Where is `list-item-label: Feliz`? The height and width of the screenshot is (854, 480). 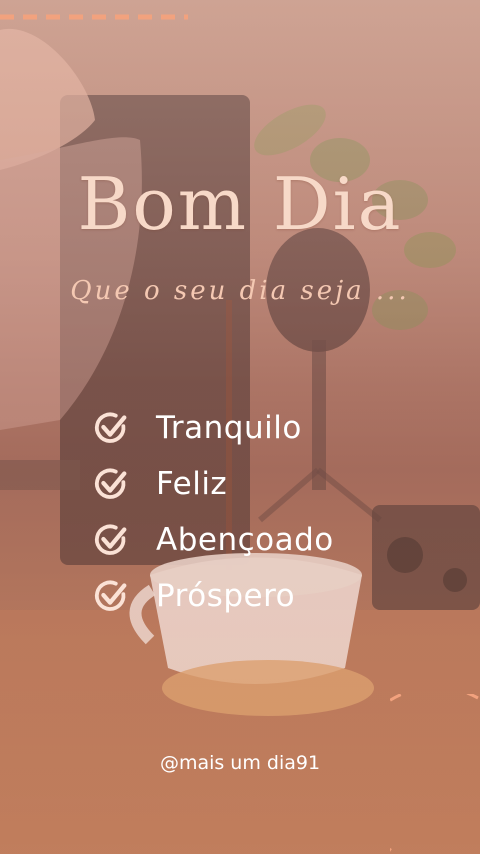
list-item-label: Feliz is located at coordinates (192, 484).